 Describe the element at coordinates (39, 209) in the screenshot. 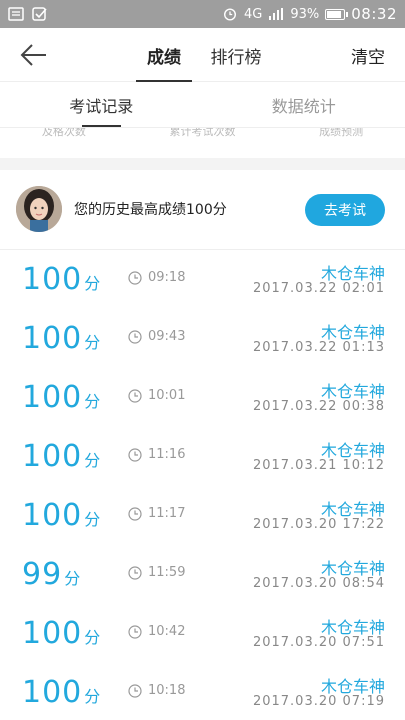

I see `avatar` at that location.